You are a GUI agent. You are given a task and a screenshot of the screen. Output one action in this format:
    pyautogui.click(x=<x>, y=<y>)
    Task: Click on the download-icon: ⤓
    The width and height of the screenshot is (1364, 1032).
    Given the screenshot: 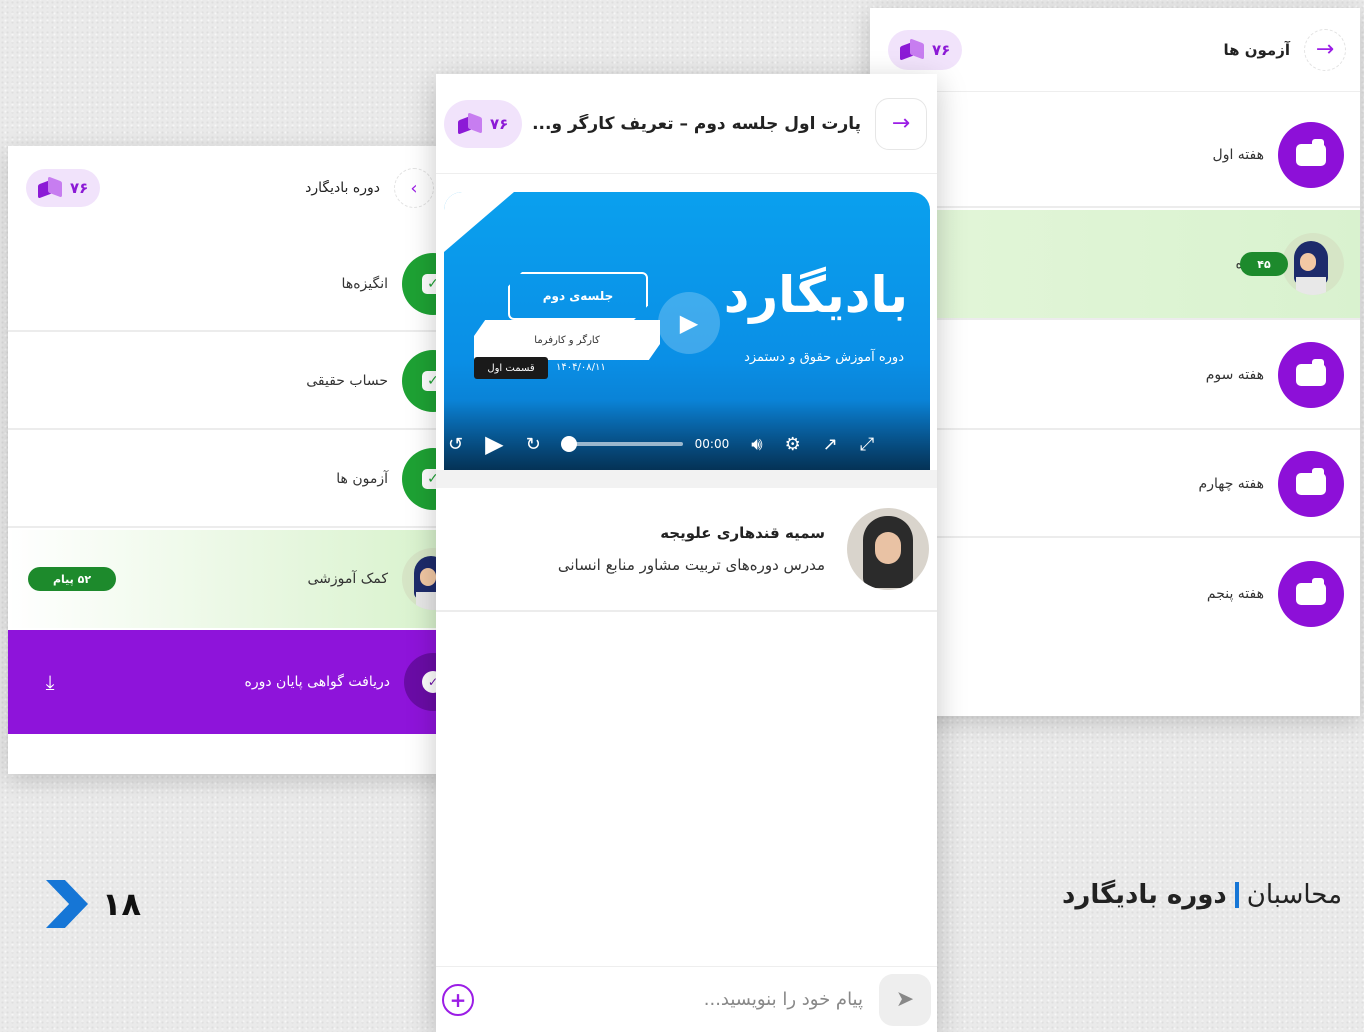 What is the action you would take?
    pyautogui.click(x=50, y=682)
    